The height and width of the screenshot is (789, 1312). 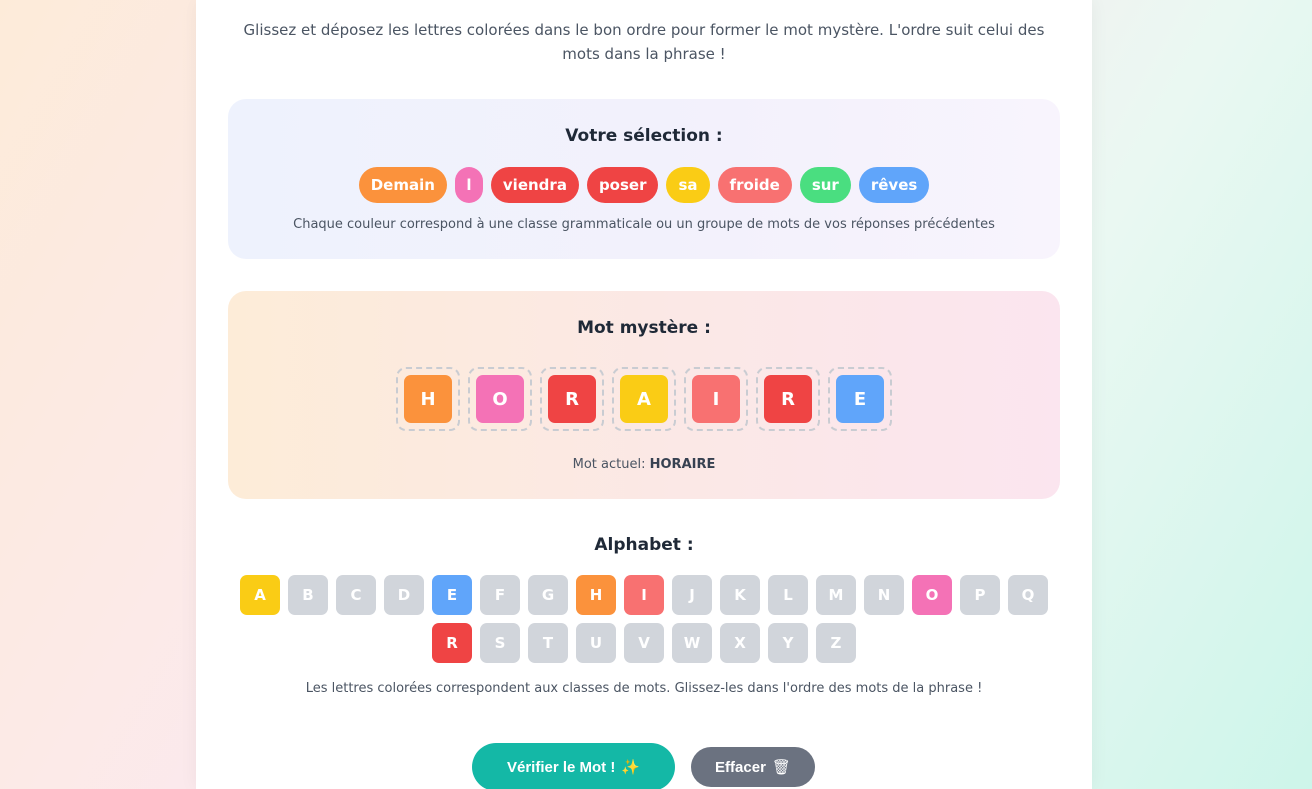 I want to click on letter-key-y: Y, so click(x=788, y=643).